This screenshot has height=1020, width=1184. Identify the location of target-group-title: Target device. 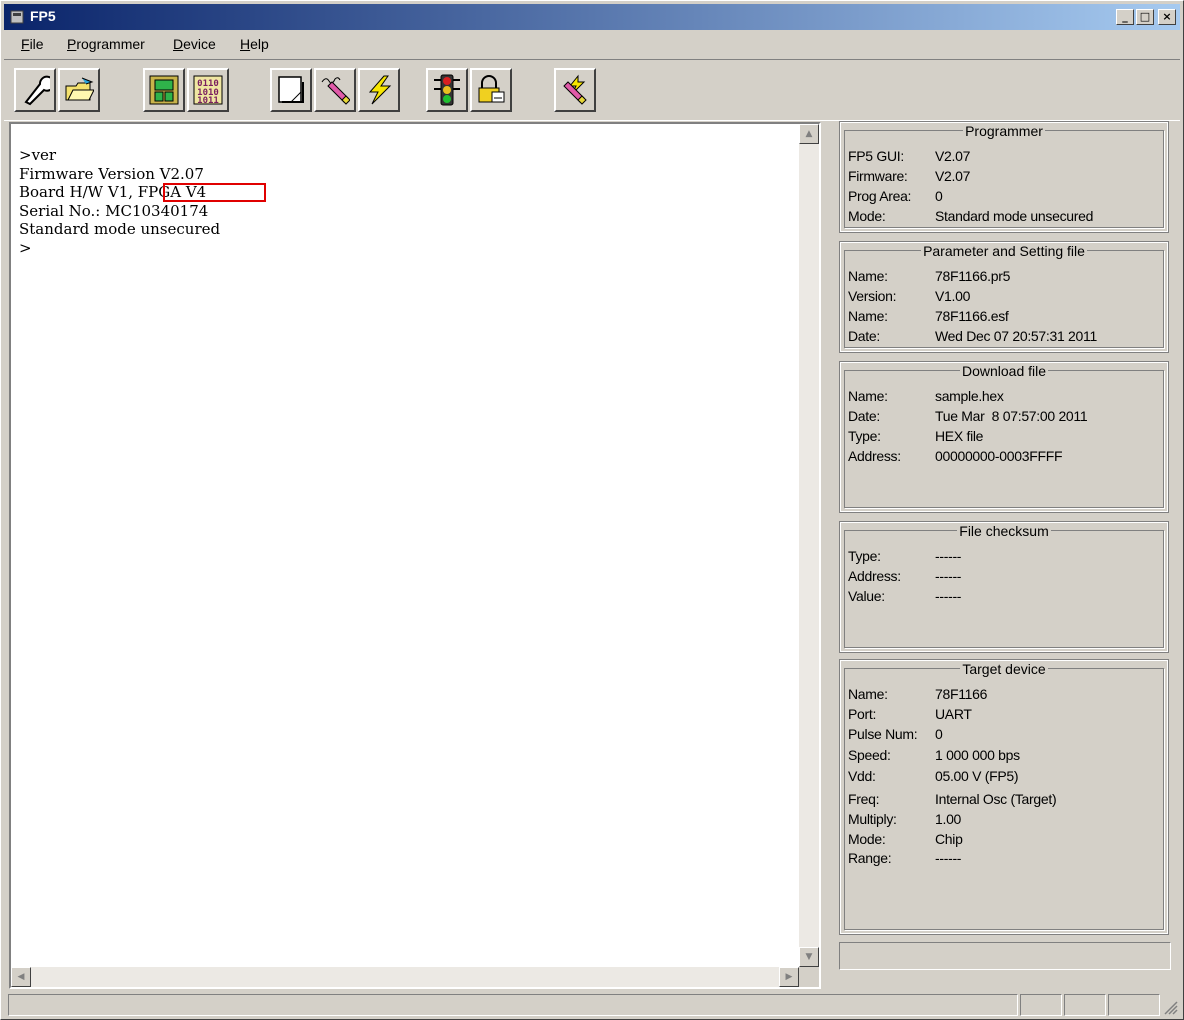
(1004, 669).